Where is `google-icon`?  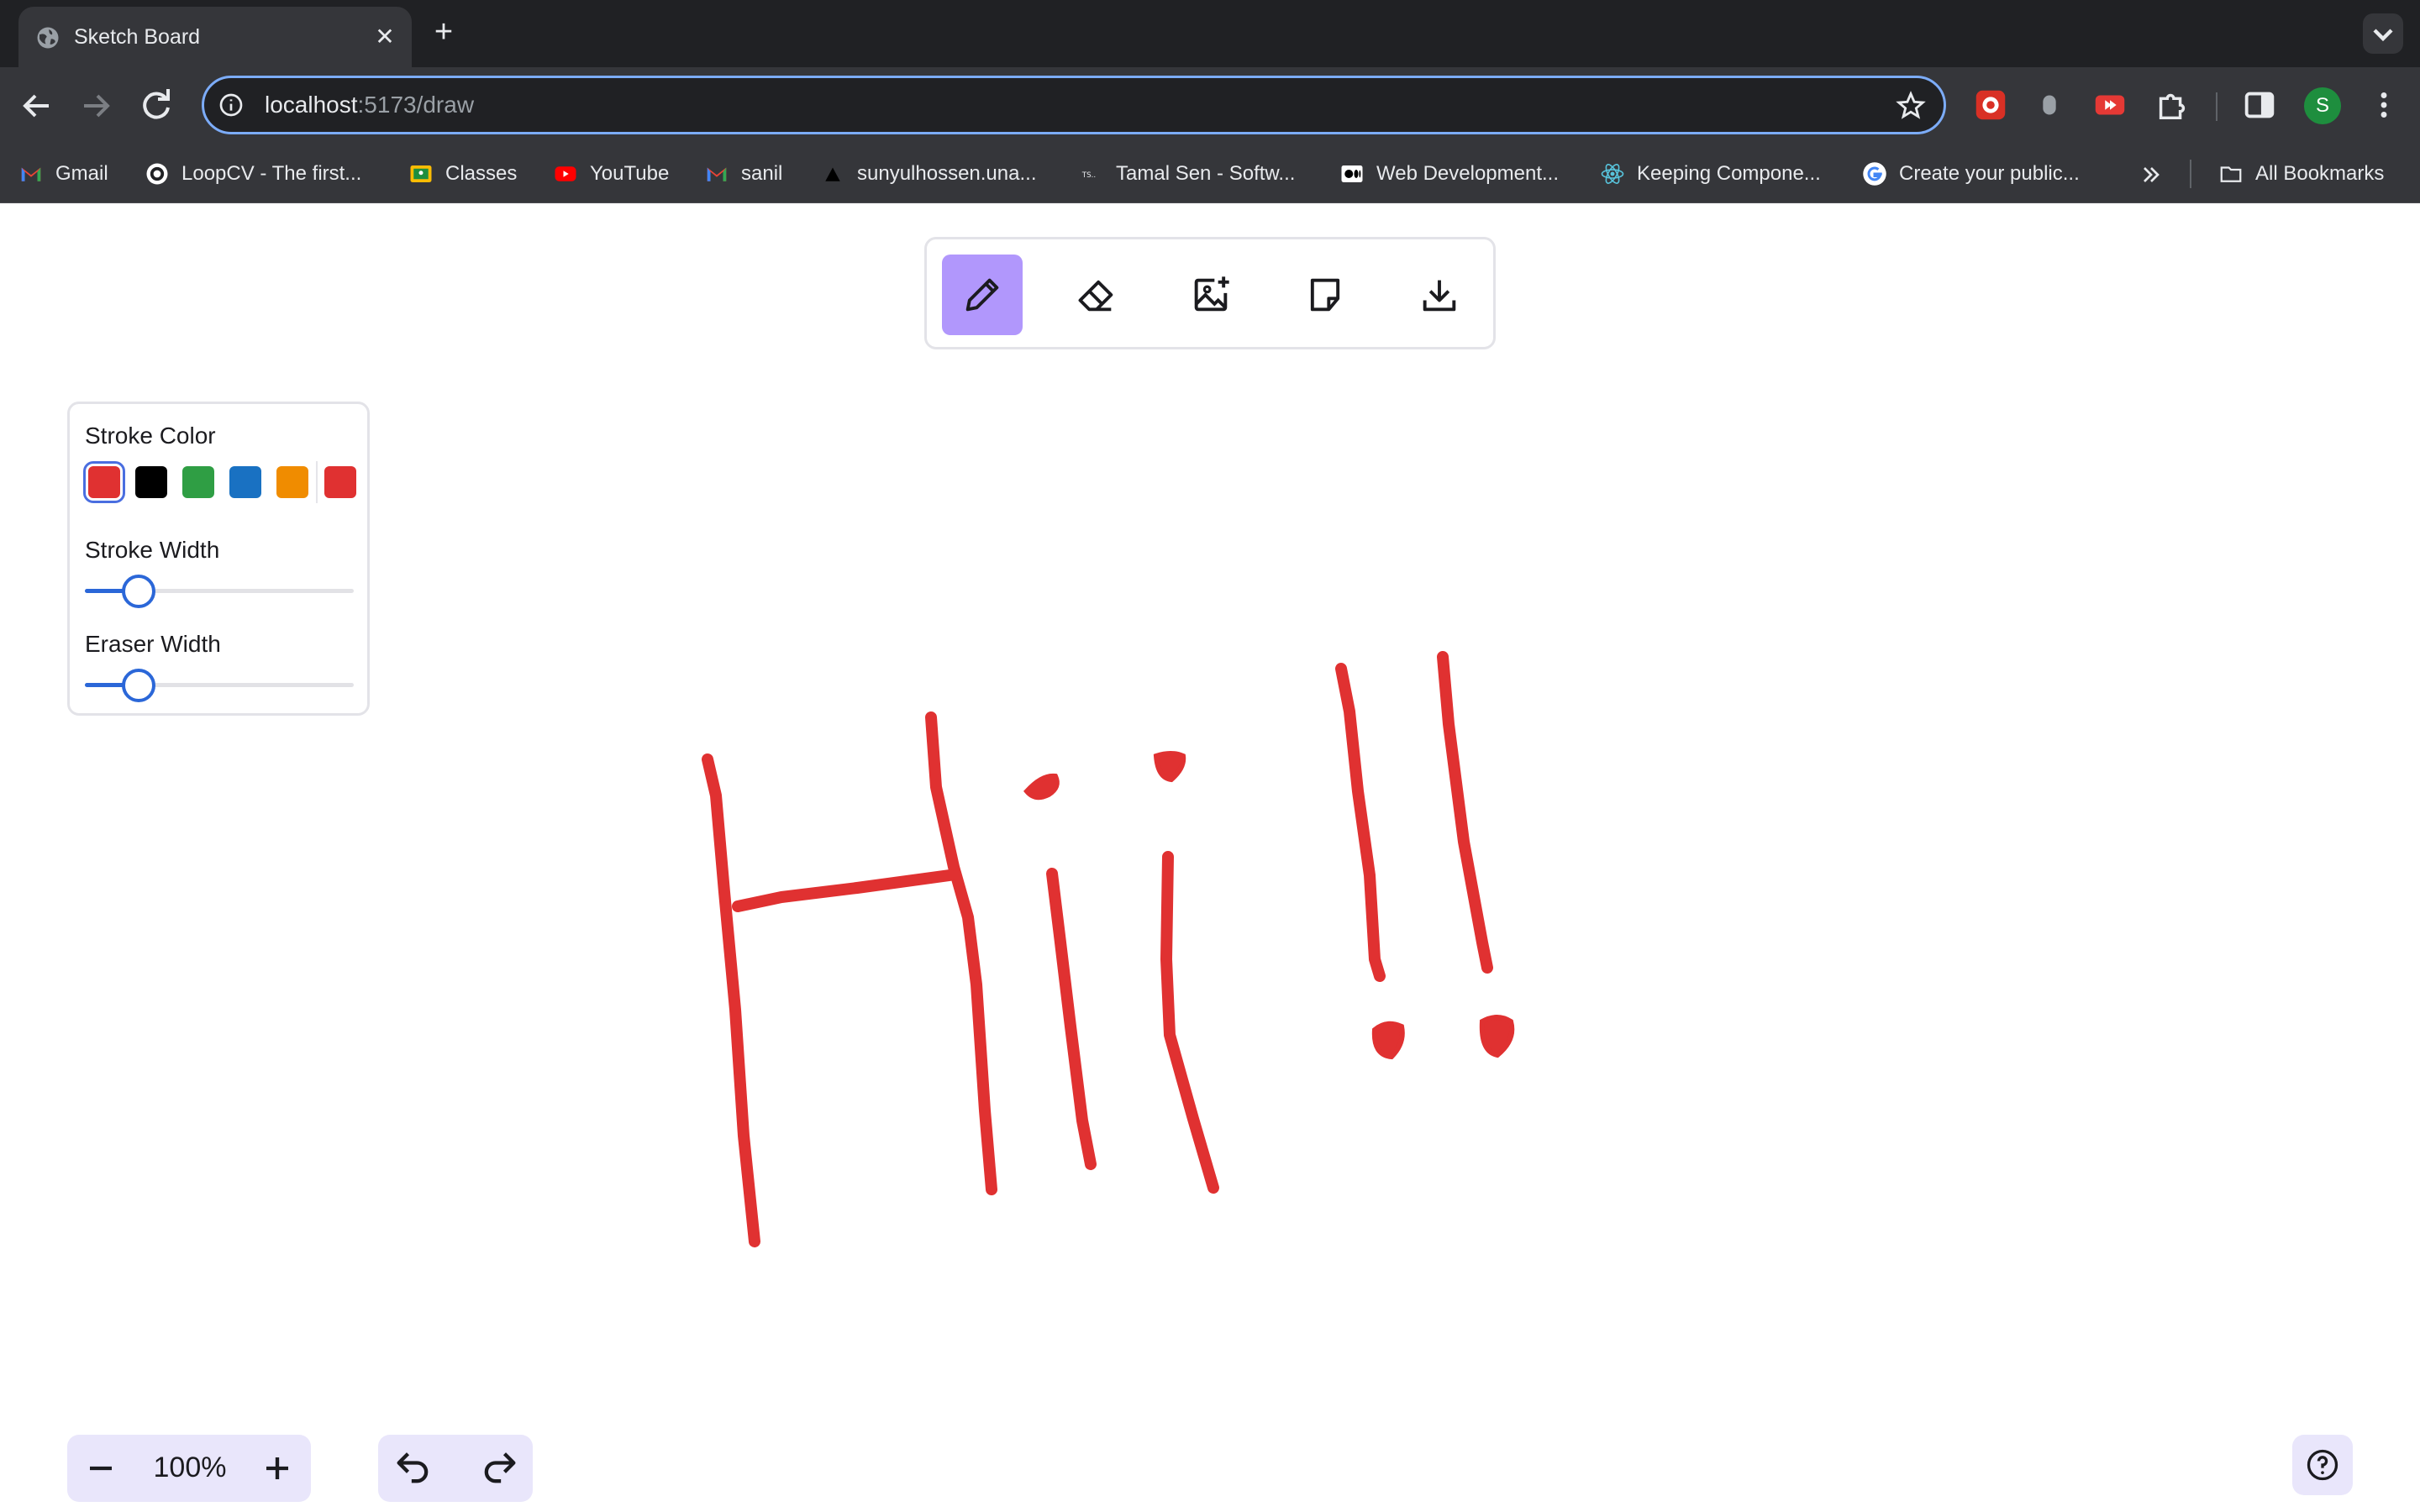
google-icon is located at coordinates (1874, 174).